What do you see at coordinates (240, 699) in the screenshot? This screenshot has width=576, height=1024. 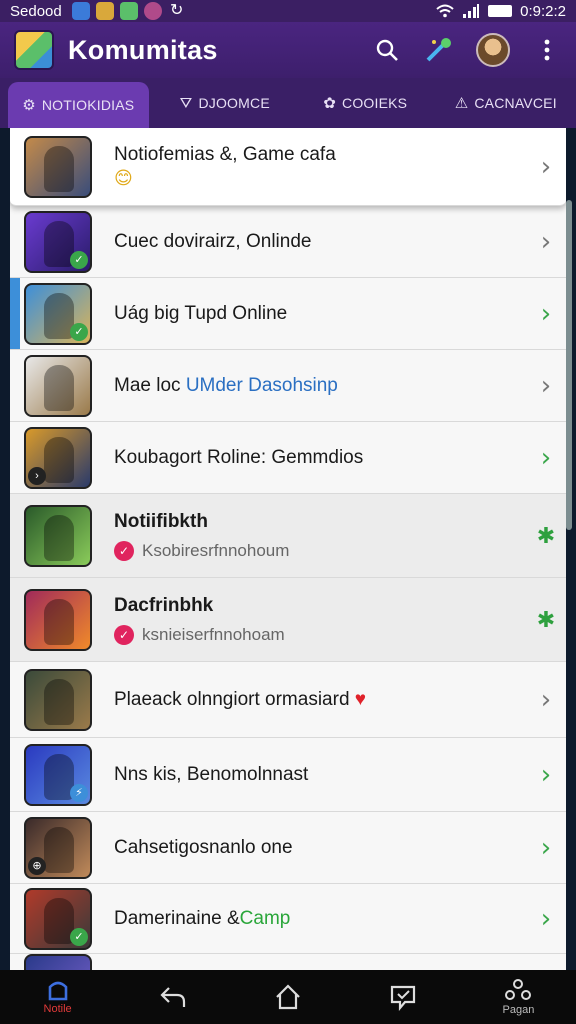 I see `list-item-title: Plaeack olnngiort ormasiard ♥` at bounding box center [240, 699].